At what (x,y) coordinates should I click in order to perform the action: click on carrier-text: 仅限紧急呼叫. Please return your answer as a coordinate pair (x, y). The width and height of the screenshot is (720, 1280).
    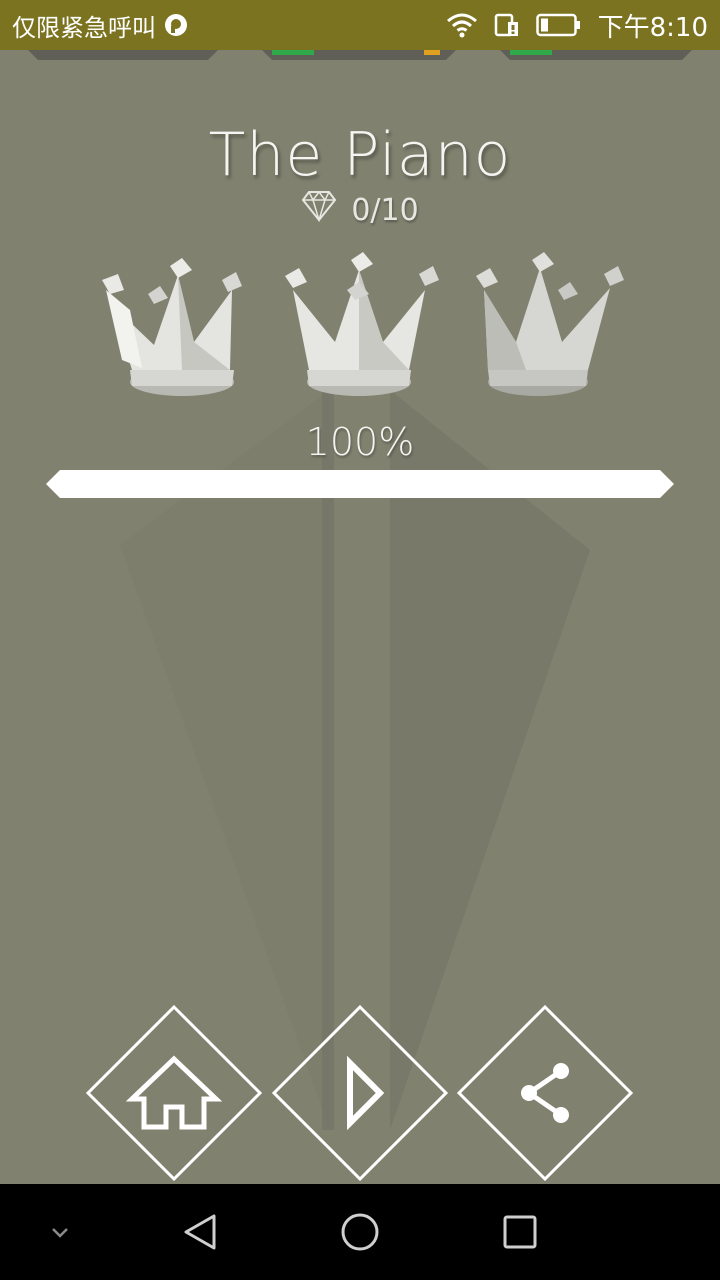
    Looking at the image, I should click on (84, 27).